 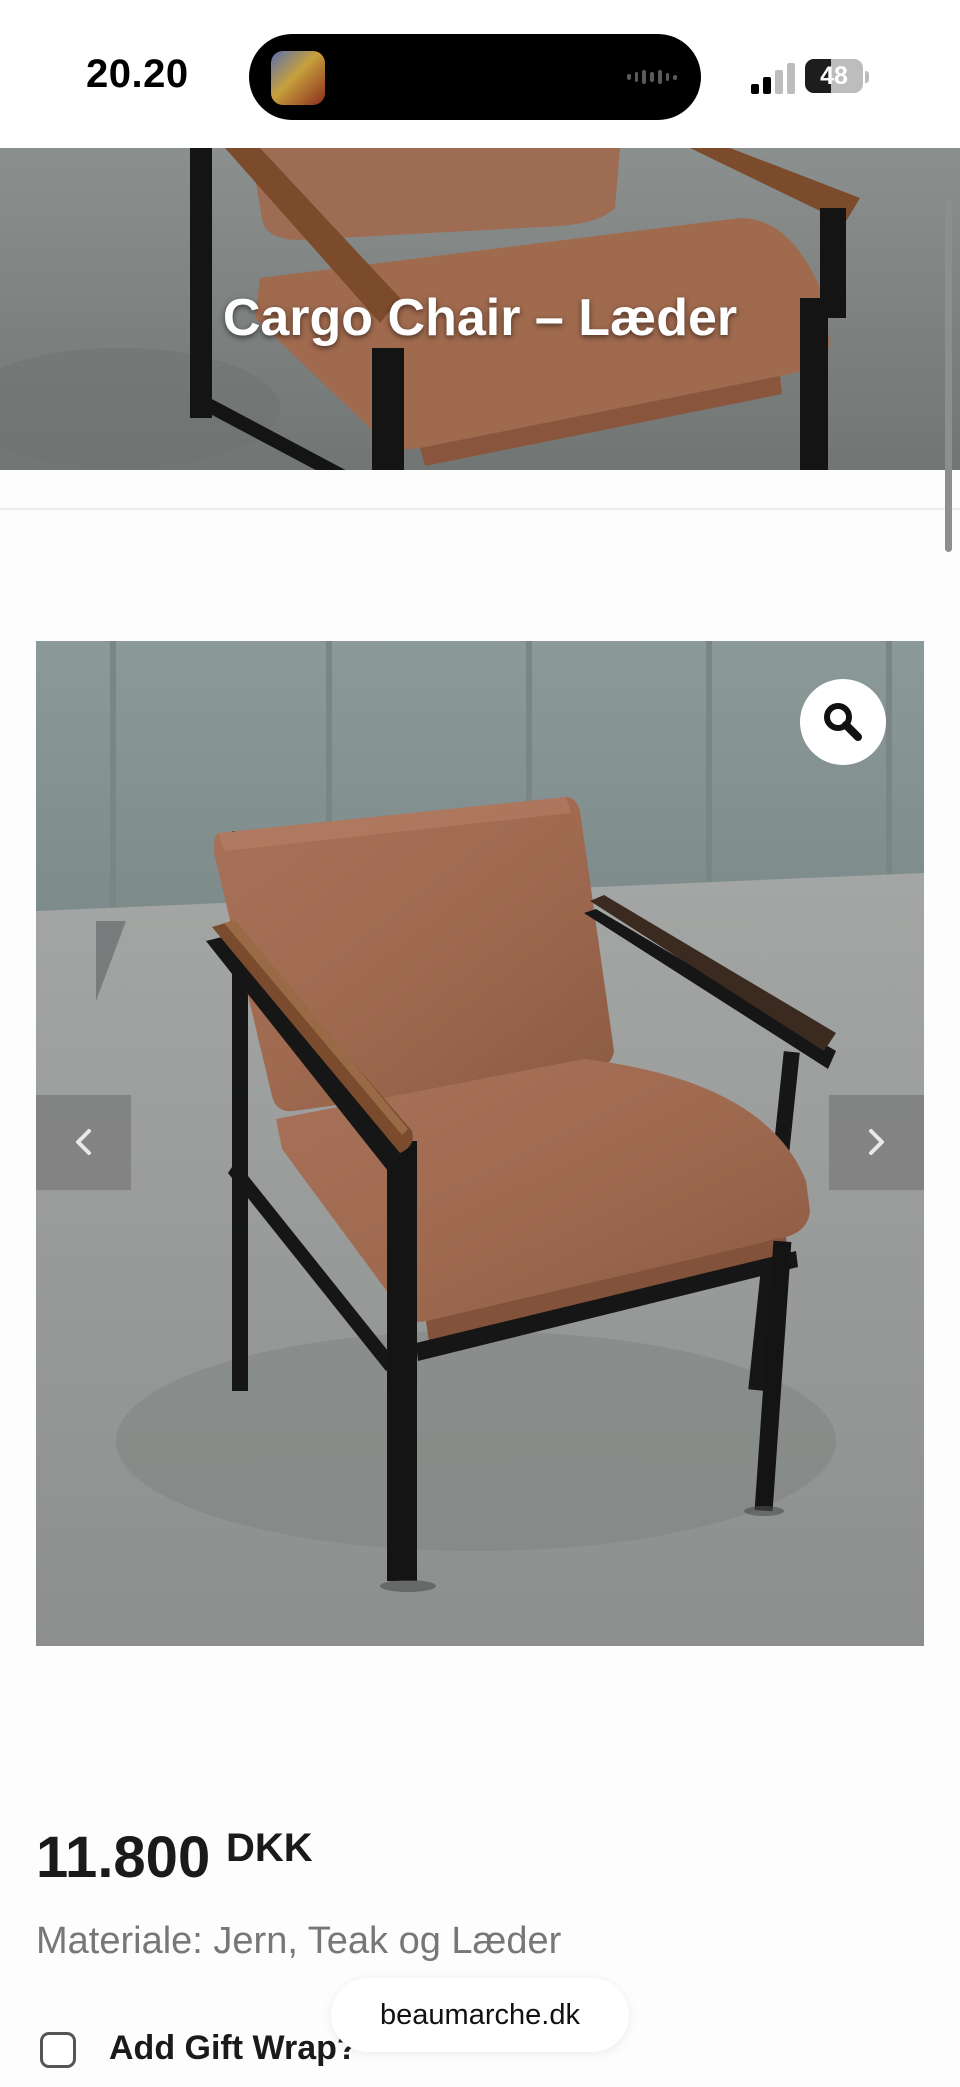 What do you see at coordinates (299, 1941) in the screenshot?
I see `product-material: Materiale: Jern, Teak og Læder` at bounding box center [299, 1941].